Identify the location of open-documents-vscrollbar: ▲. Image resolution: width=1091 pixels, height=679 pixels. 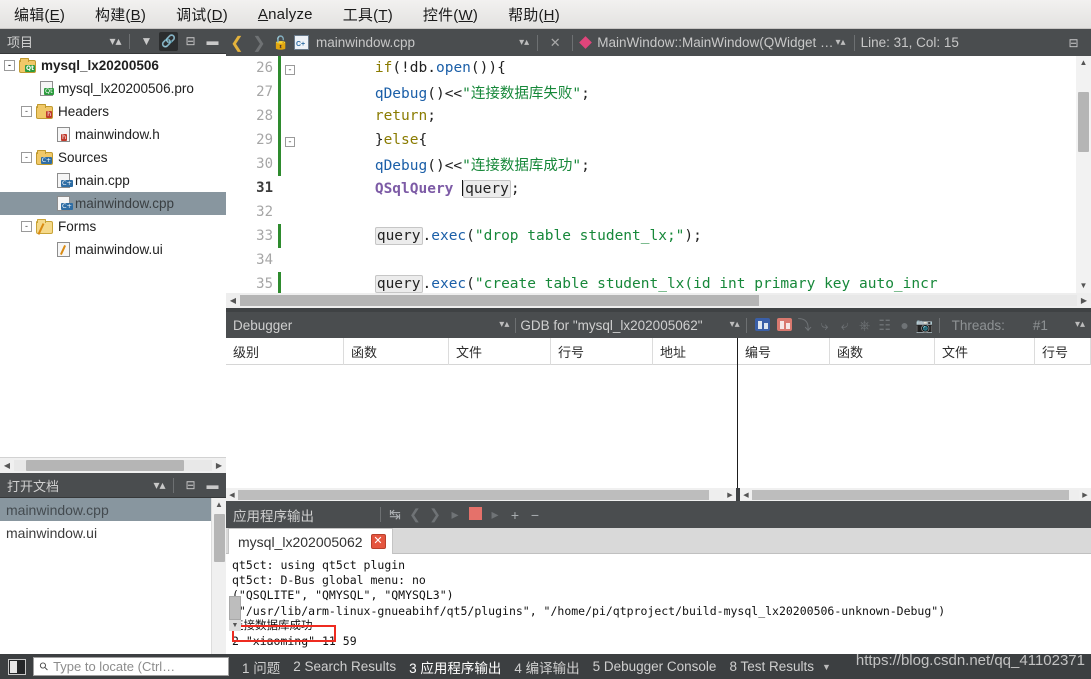
(218, 588).